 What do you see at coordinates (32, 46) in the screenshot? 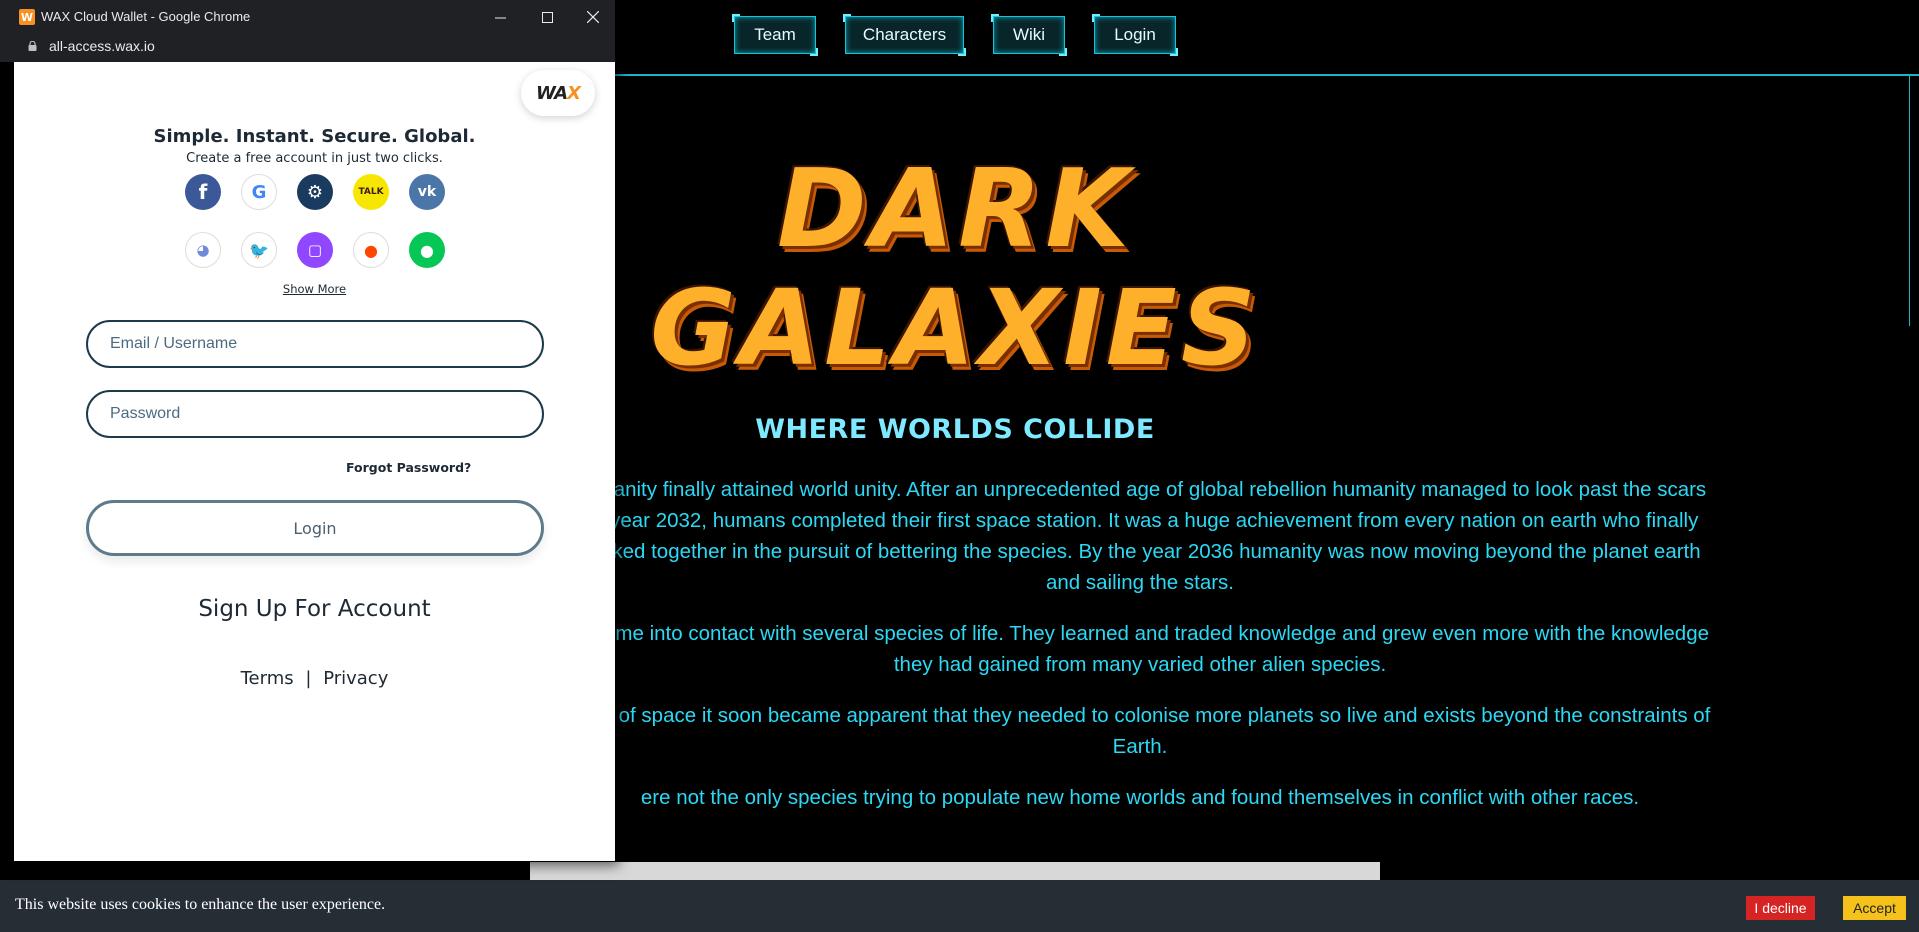
I see `lock-icon` at bounding box center [32, 46].